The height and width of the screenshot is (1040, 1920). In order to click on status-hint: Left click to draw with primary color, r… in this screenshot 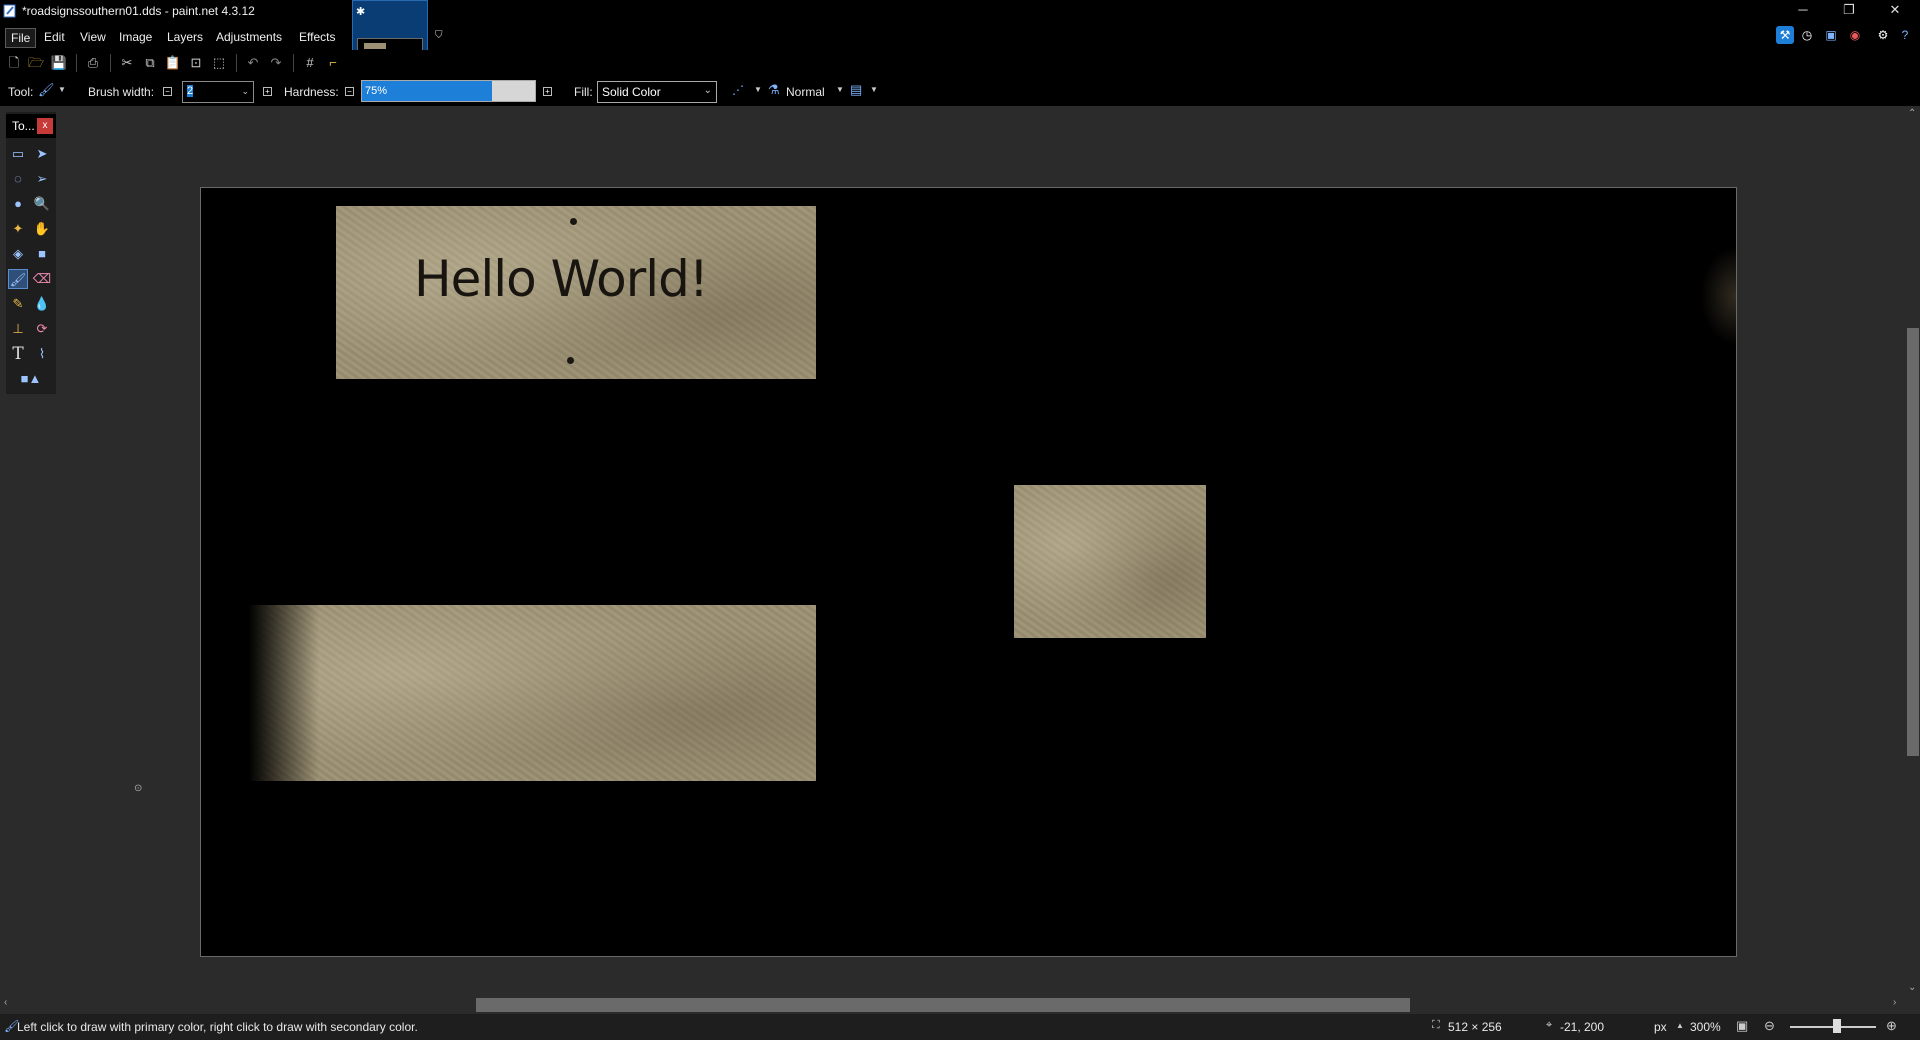, I will do `click(217, 1027)`.